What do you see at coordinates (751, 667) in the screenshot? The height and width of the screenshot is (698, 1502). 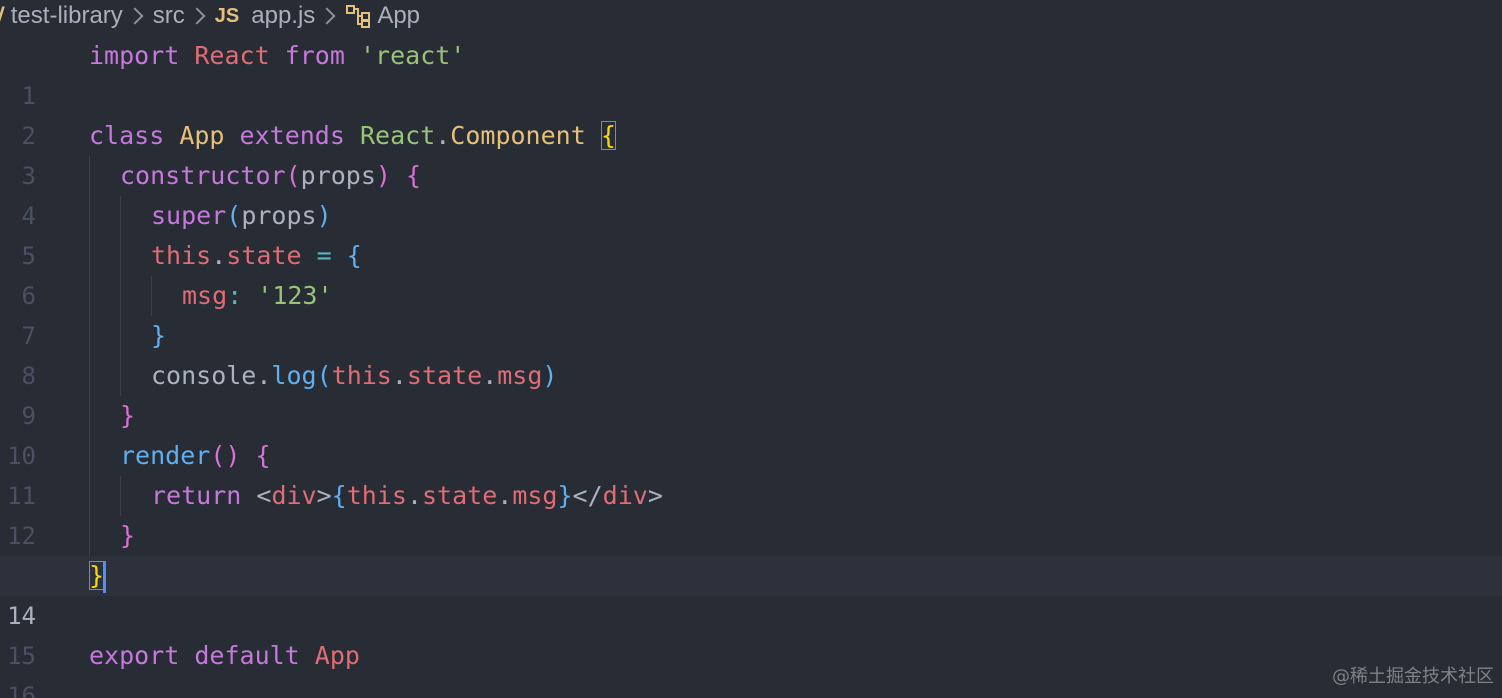 I see `code-line: 16 export default App` at bounding box center [751, 667].